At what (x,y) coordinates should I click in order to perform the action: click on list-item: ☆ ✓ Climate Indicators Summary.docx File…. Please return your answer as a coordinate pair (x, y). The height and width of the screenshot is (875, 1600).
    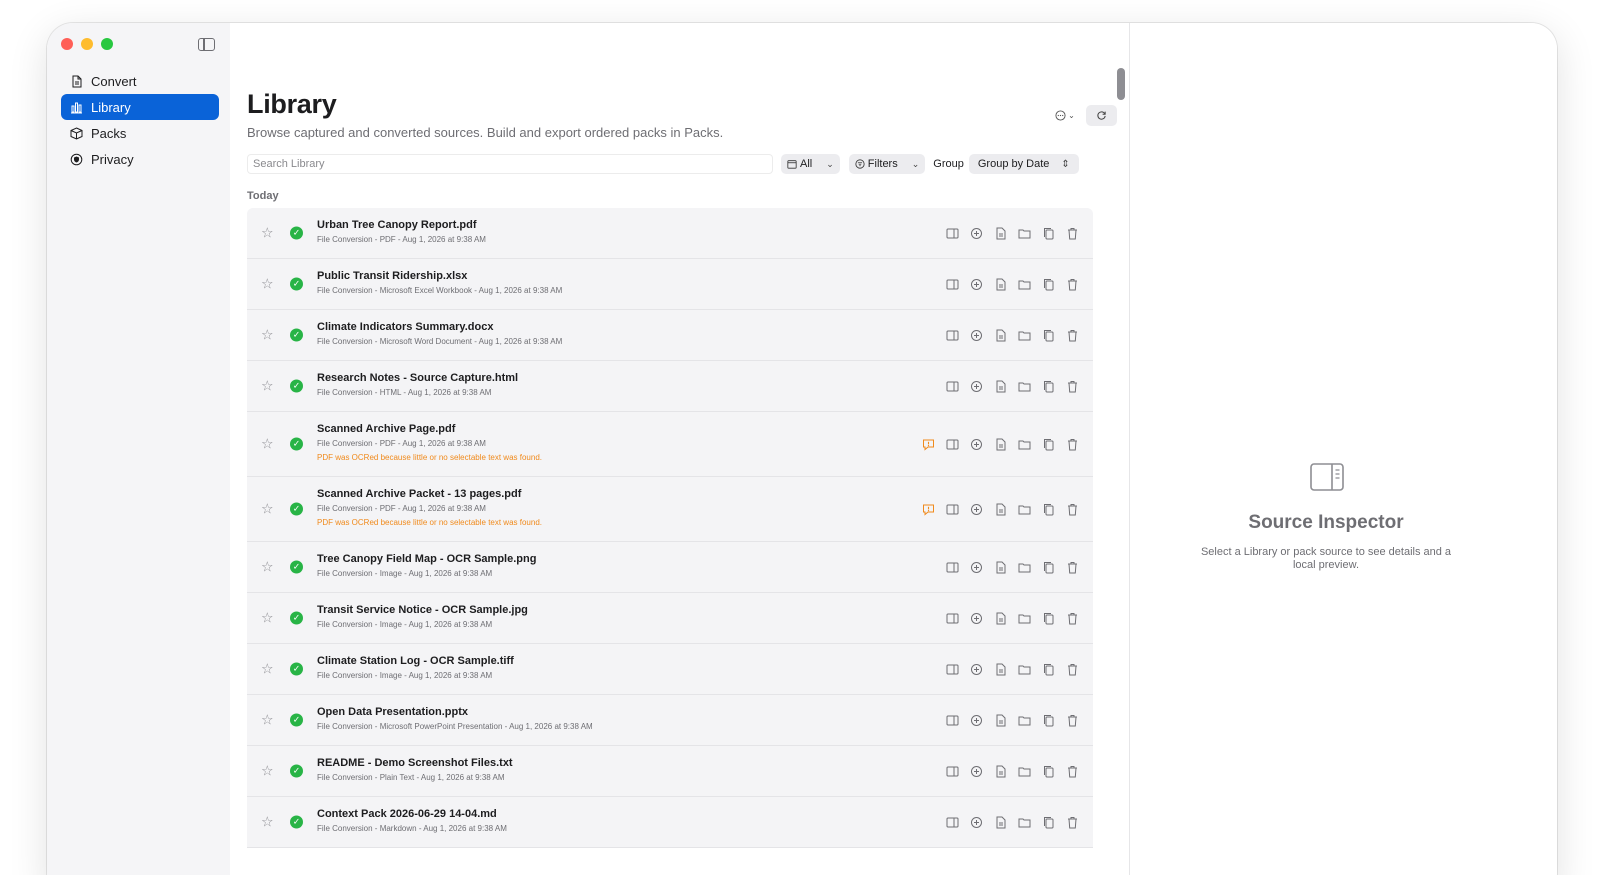
    Looking at the image, I should click on (670, 335).